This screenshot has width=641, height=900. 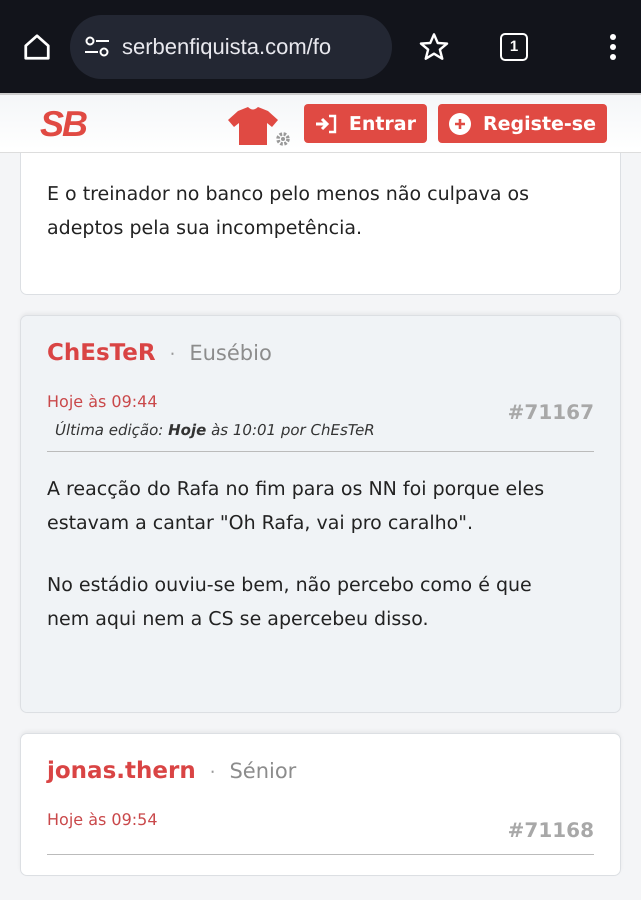 What do you see at coordinates (296, 506) in the screenshot?
I see `post-paragraph: A reacção do Rafa no fim para os NN foi porque eles estavam a cantar "Oh Rafa, vai pro caralho".` at bounding box center [296, 506].